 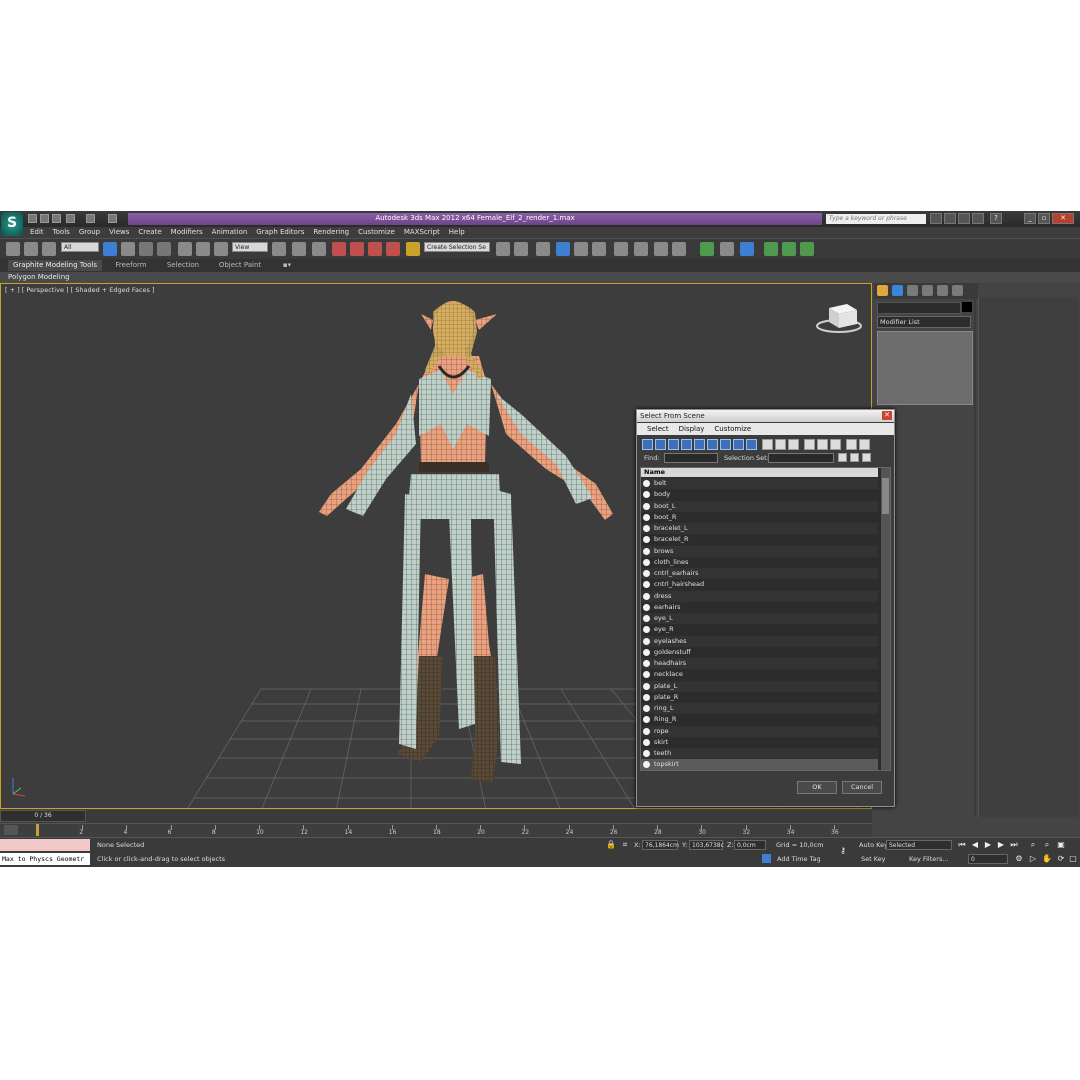 I want to click on redo-icon, so click(x=90, y=218).